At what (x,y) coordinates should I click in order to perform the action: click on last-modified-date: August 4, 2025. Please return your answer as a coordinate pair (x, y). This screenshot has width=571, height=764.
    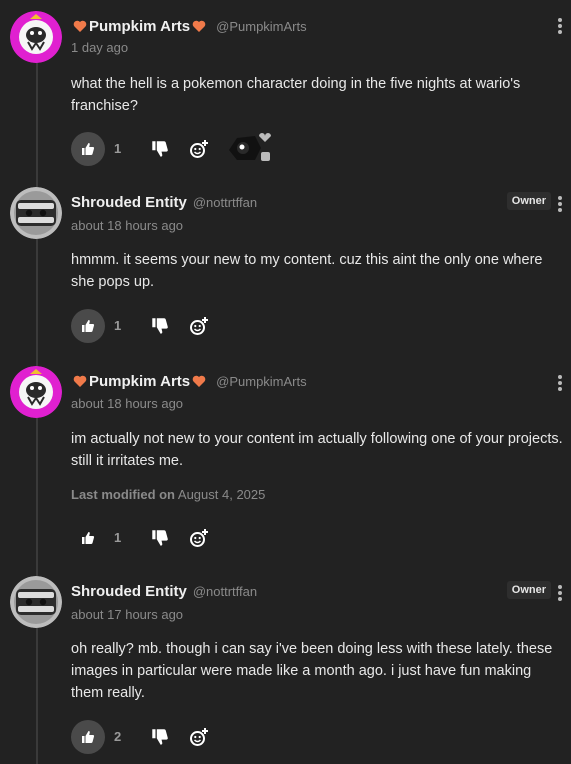
    Looking at the image, I should click on (221, 494).